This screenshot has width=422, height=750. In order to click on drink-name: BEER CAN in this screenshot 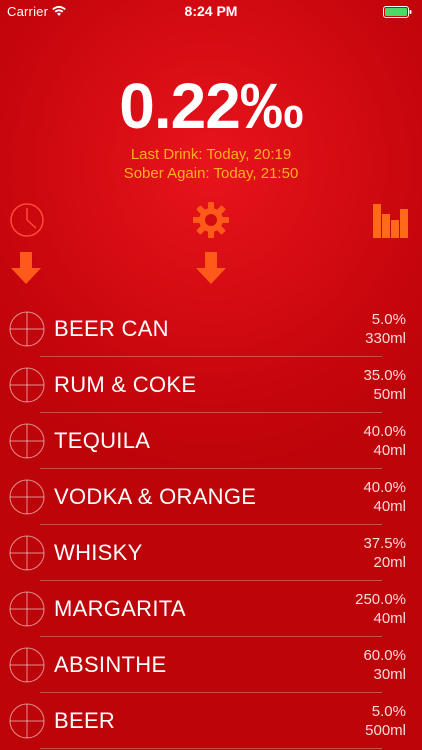, I will do `click(111, 328)`.